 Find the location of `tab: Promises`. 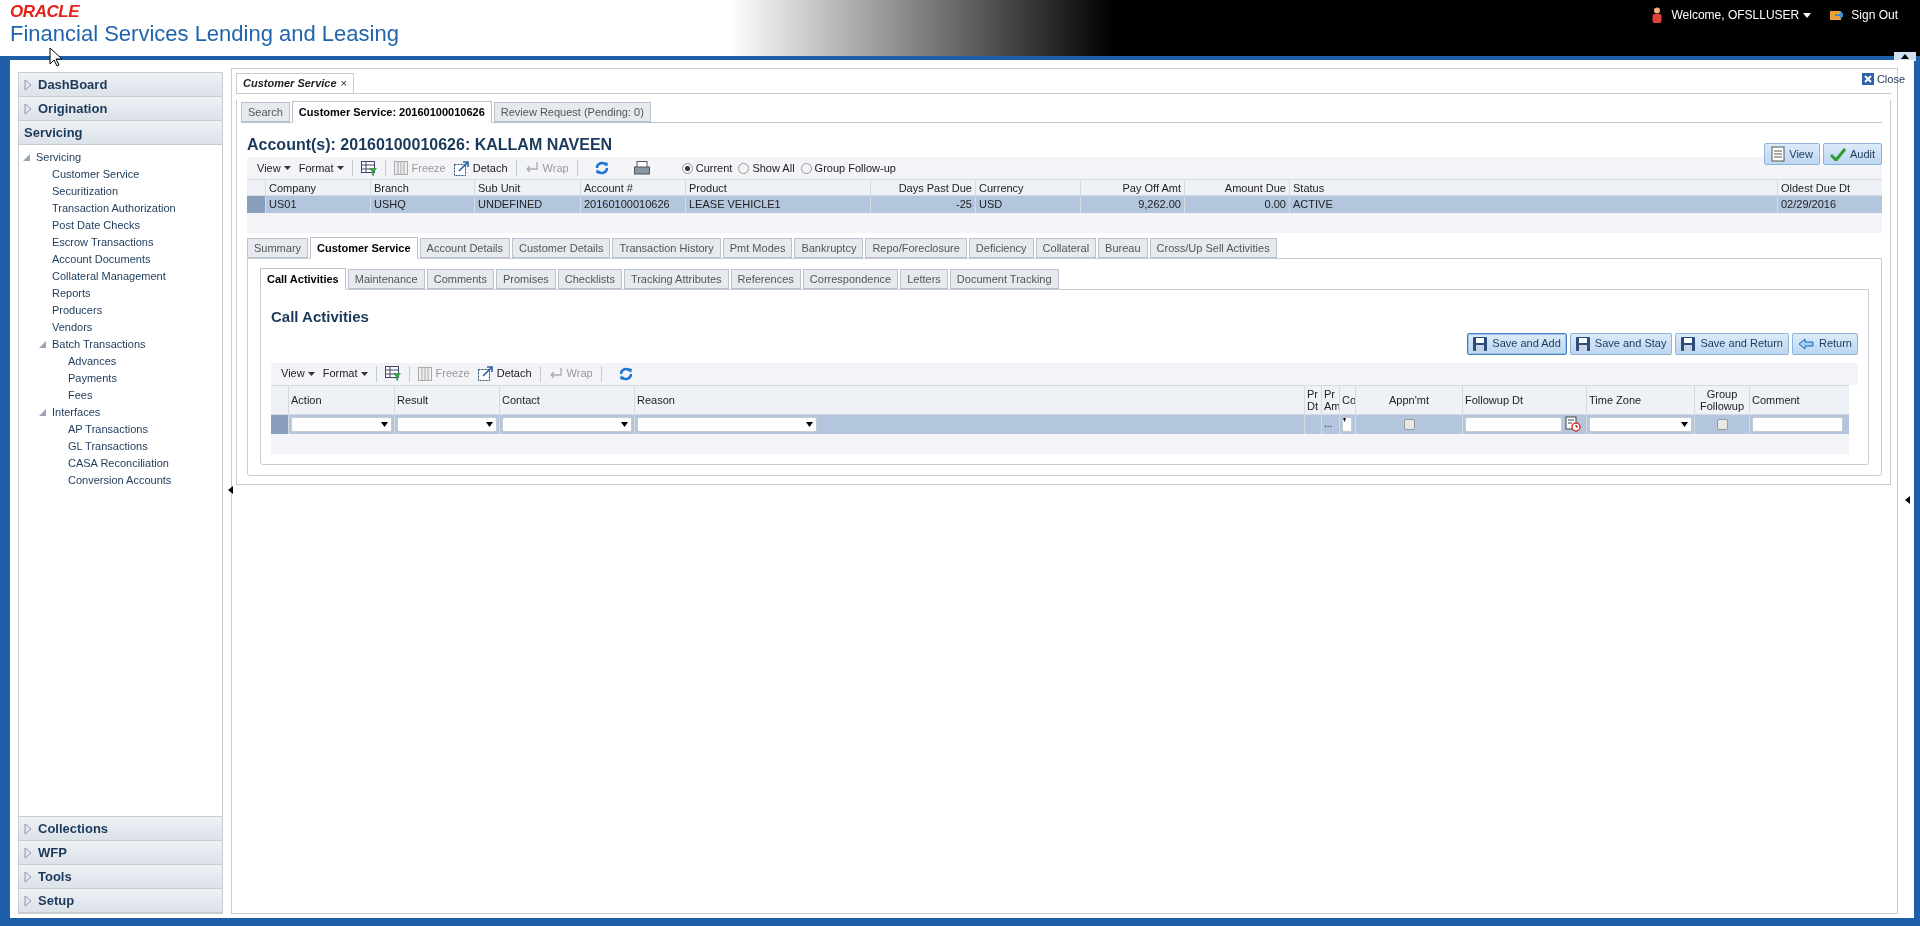

tab: Promises is located at coordinates (525, 279).